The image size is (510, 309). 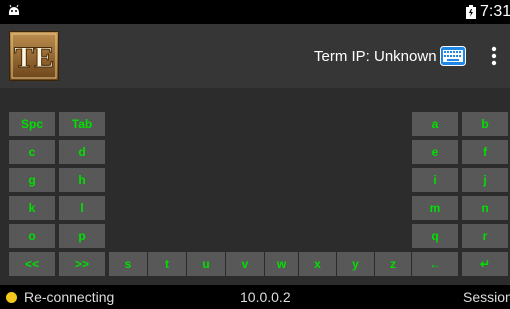 What do you see at coordinates (393, 264) in the screenshot?
I see `key-z: z` at bounding box center [393, 264].